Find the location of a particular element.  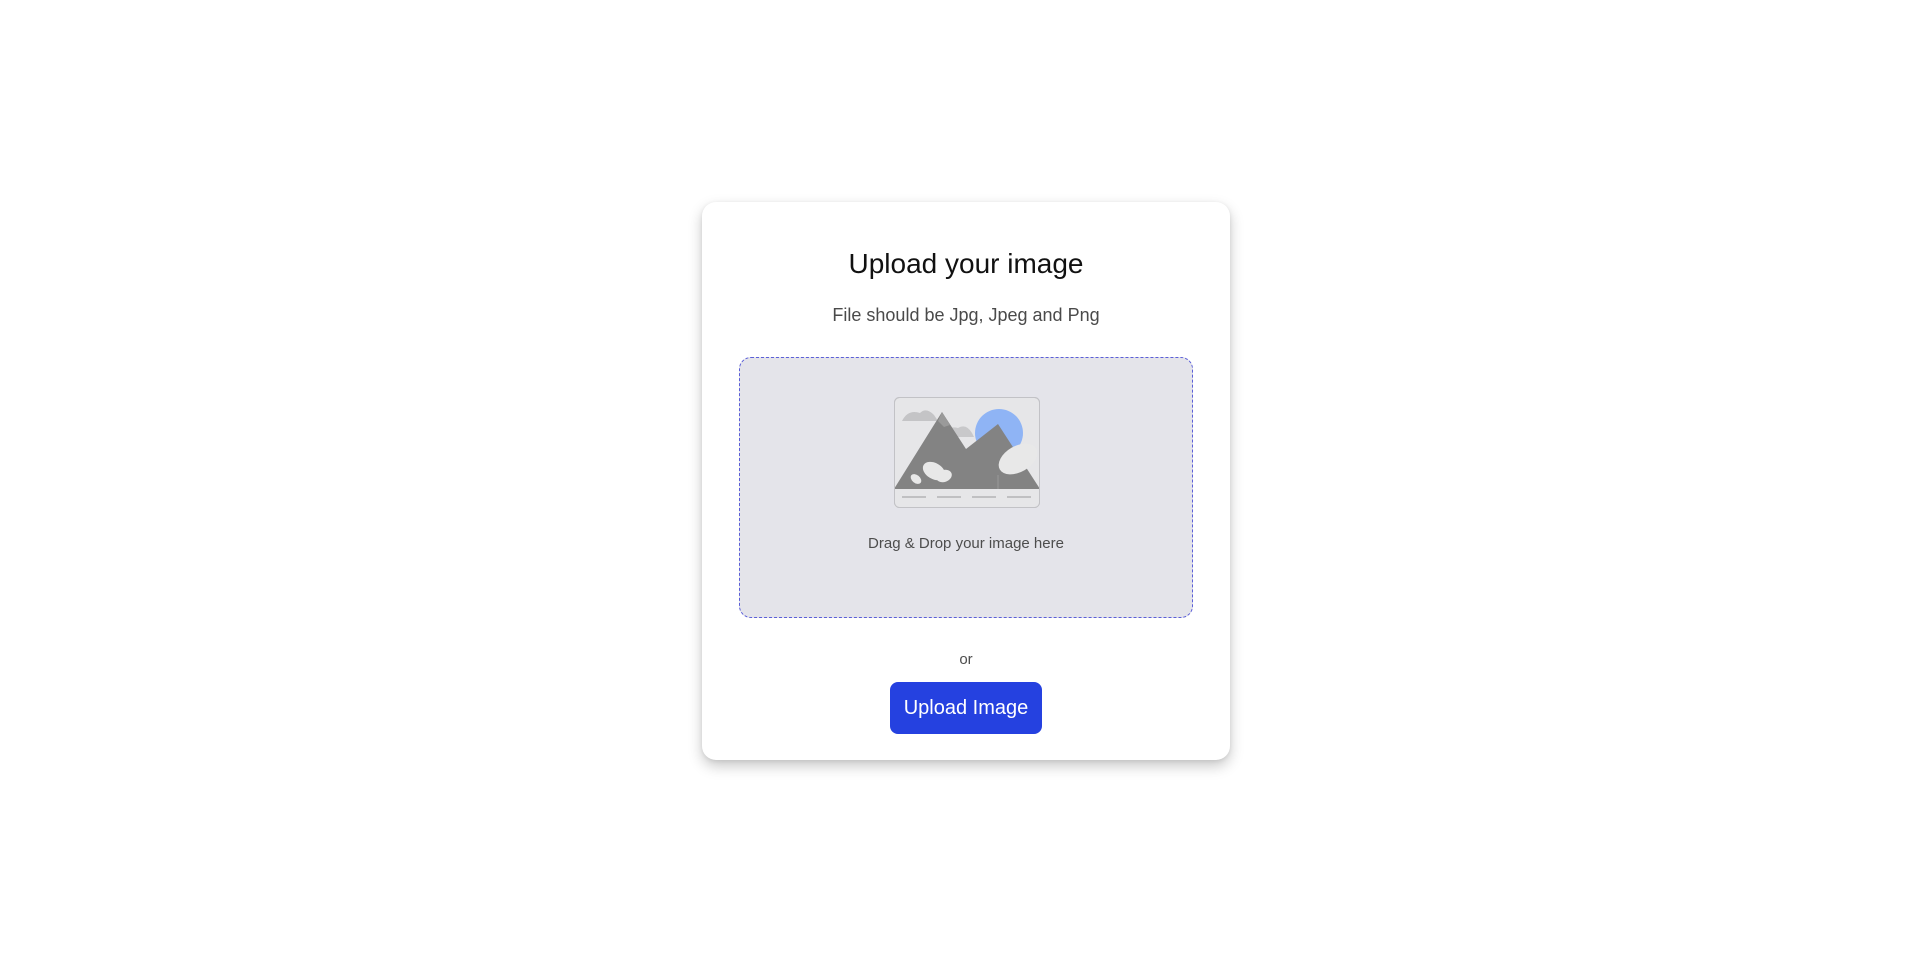

drag-drop-zone: Drag & Drop your image here is located at coordinates (966, 487).